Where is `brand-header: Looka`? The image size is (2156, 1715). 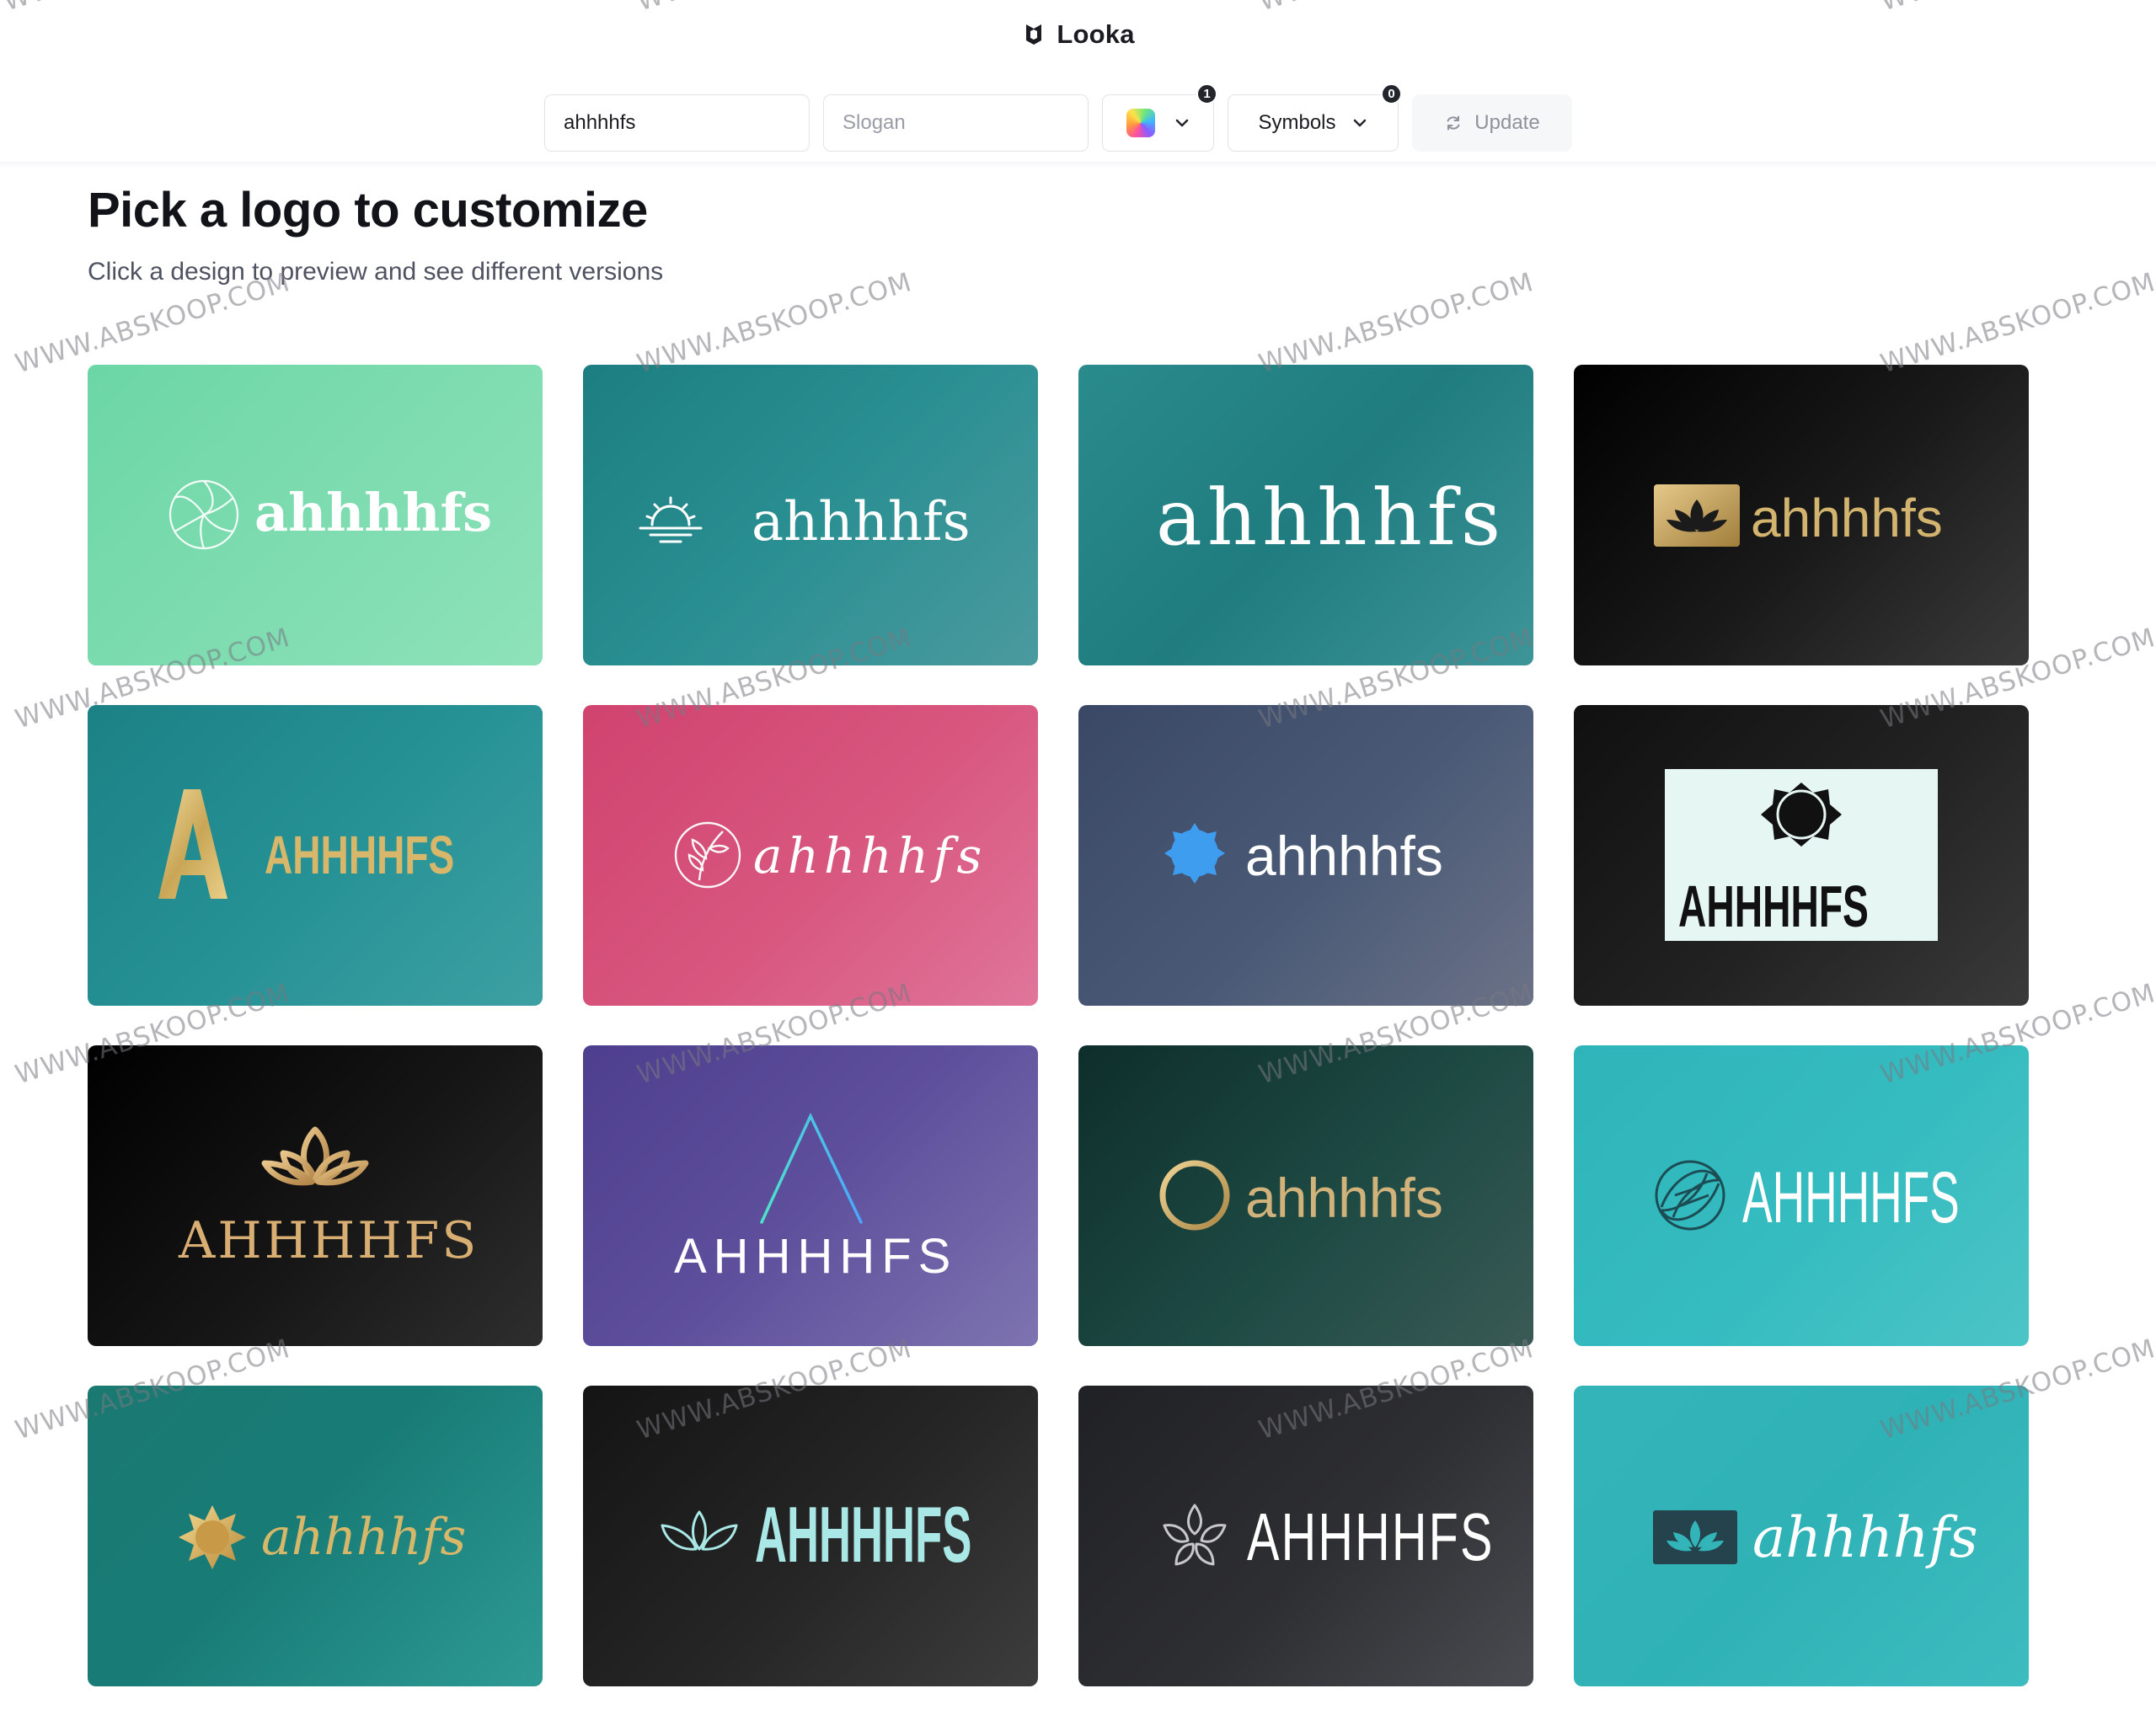 brand-header: Looka is located at coordinates (1078, 34).